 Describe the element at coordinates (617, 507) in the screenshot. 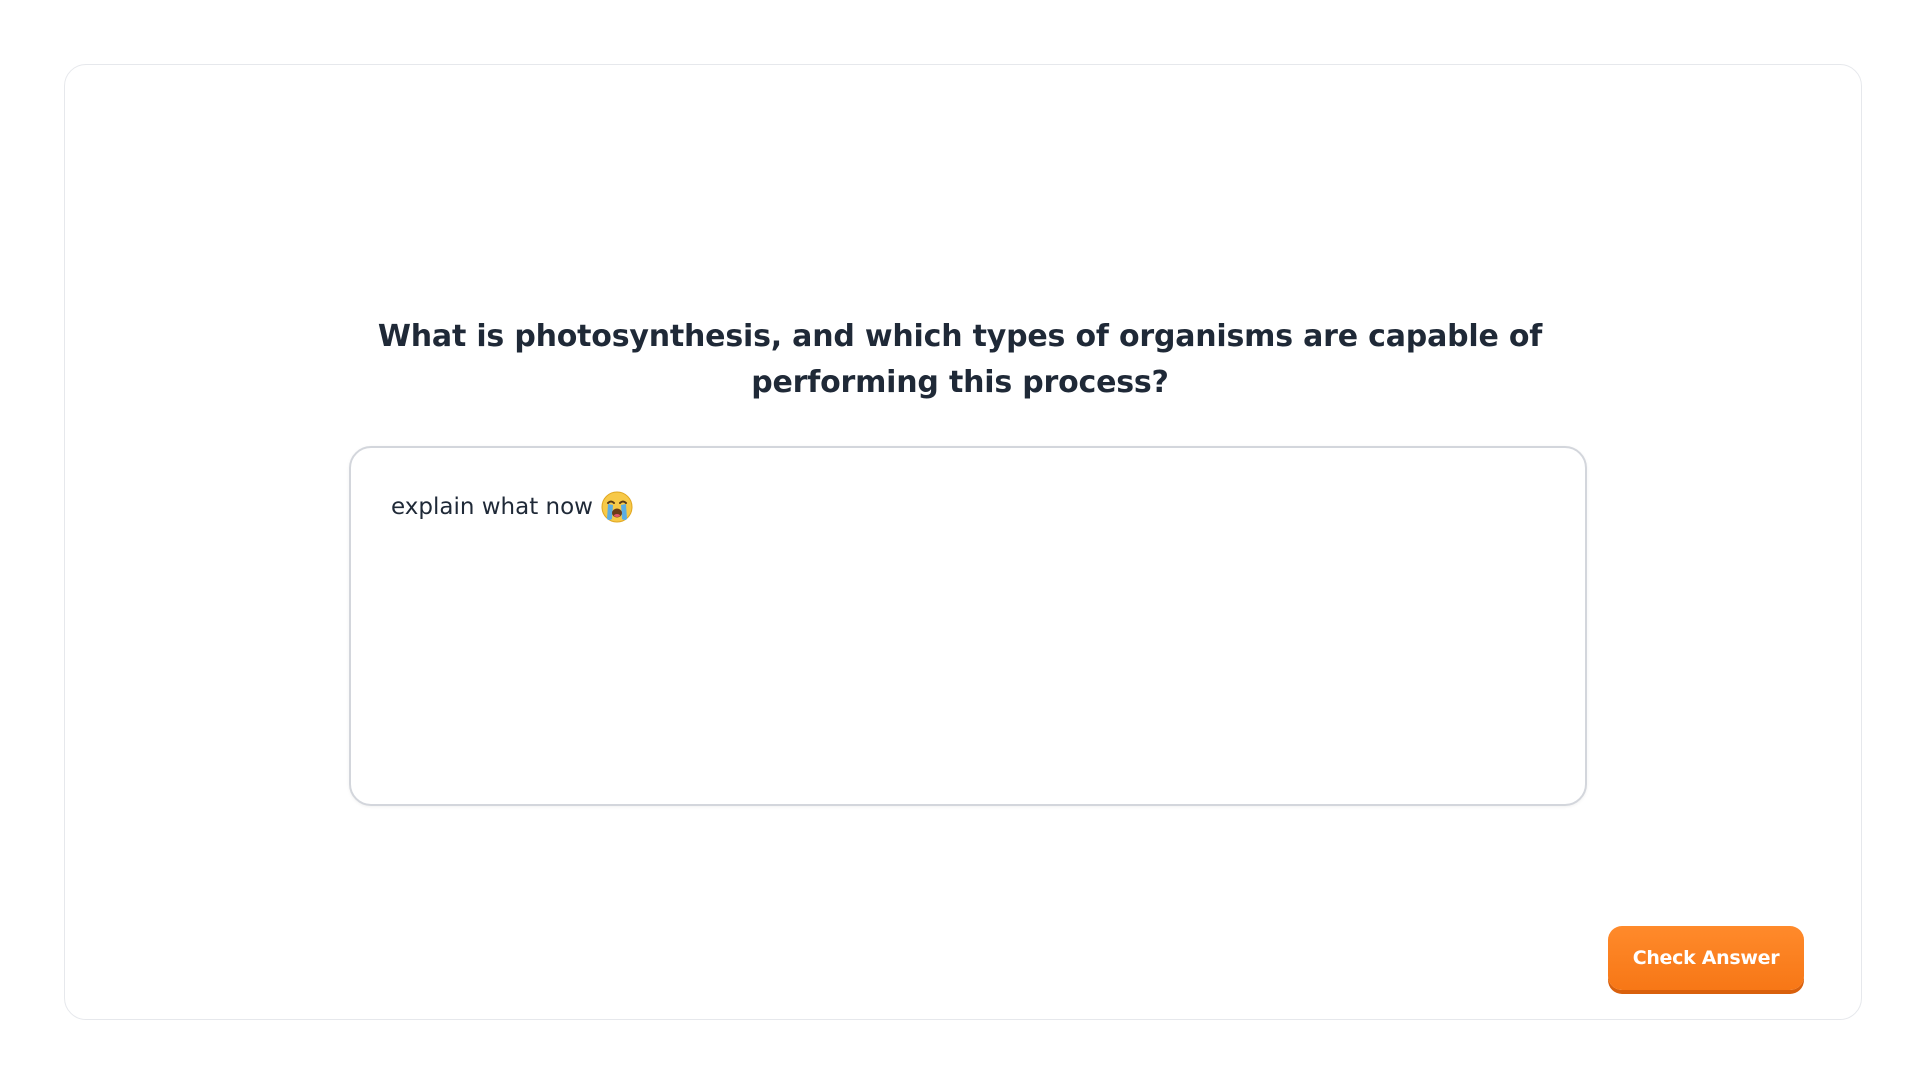

I see `loudly-crying-face-icon` at that location.